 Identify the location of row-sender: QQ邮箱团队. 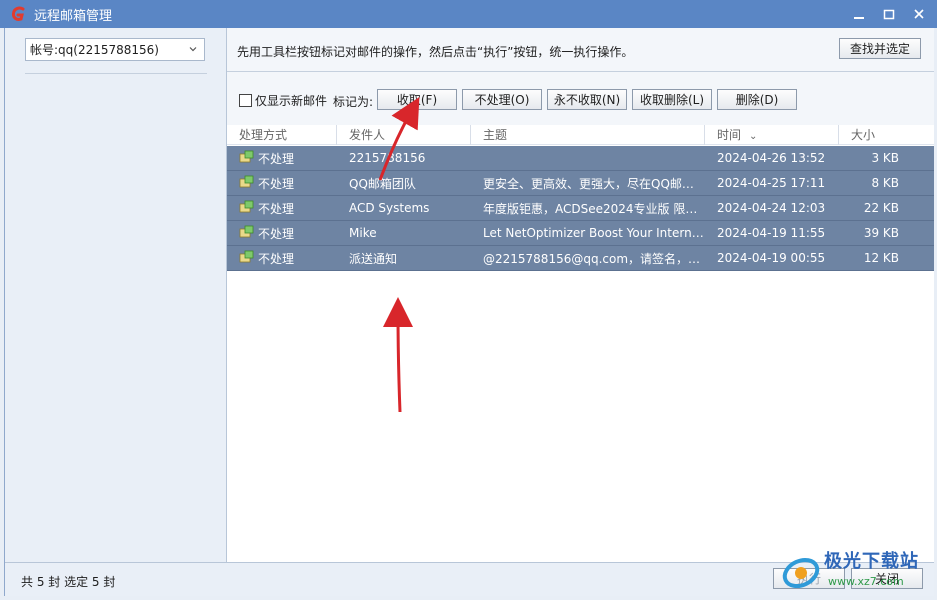
(382, 183).